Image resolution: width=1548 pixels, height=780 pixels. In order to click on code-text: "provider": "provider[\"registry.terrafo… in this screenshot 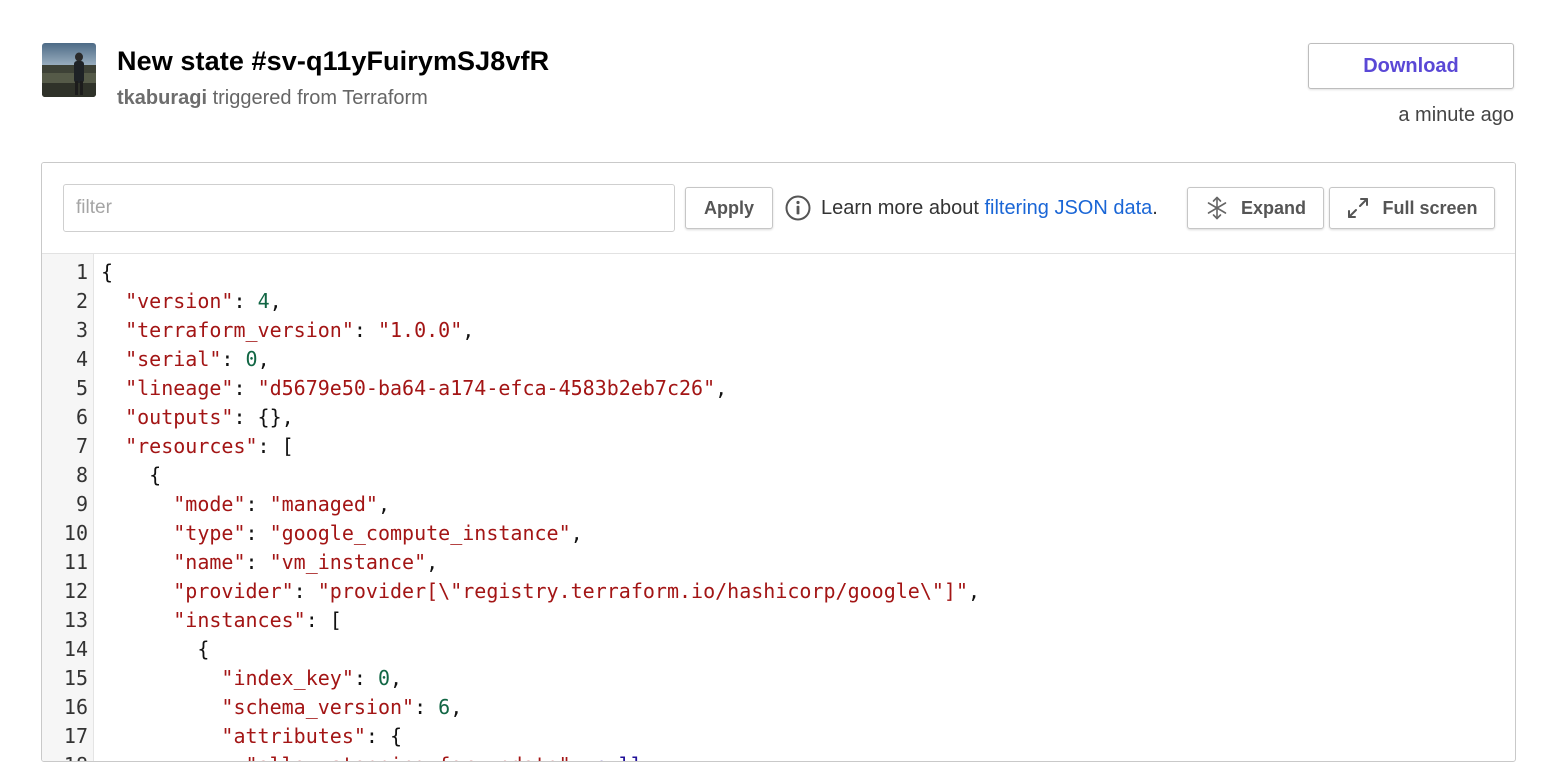, I will do `click(540, 591)`.